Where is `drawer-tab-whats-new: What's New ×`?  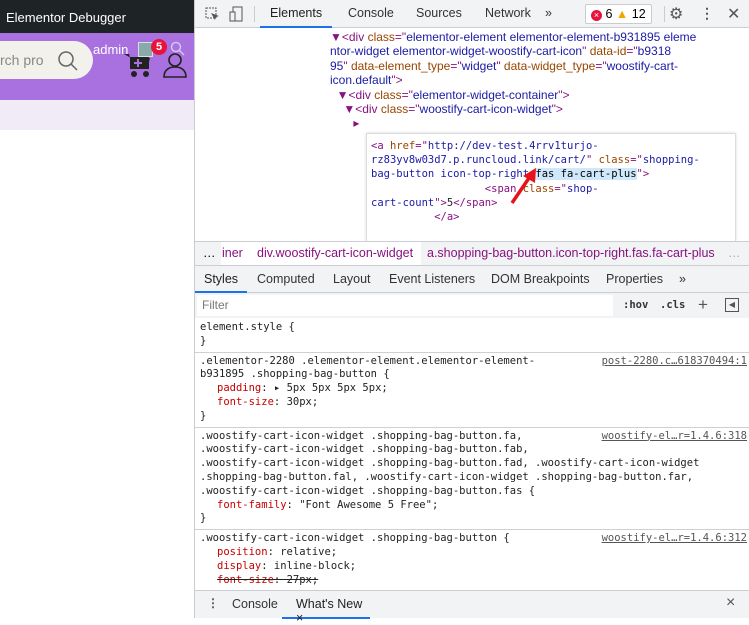 drawer-tab-whats-new: What's New × is located at coordinates (326, 608).